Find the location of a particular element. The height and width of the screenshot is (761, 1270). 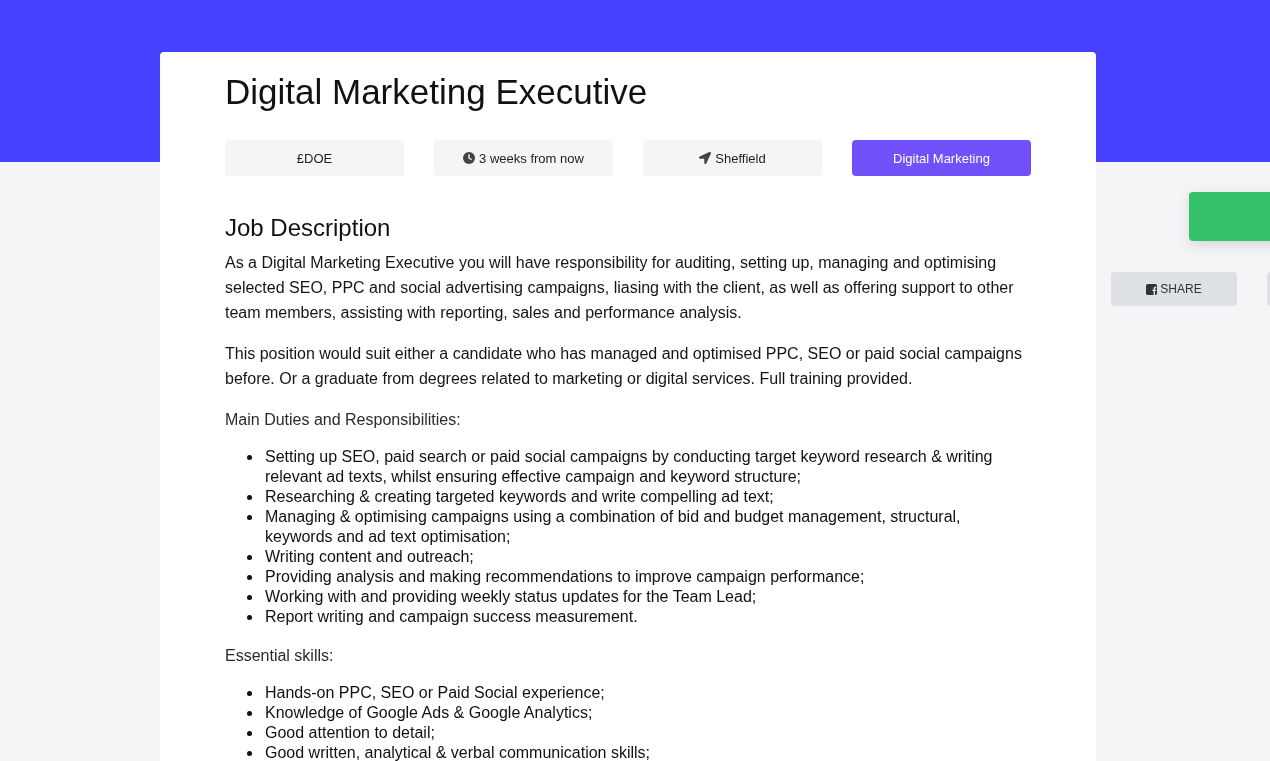

list-item: Good written, analytical & verbal communication skills; is located at coordinates (458, 752).